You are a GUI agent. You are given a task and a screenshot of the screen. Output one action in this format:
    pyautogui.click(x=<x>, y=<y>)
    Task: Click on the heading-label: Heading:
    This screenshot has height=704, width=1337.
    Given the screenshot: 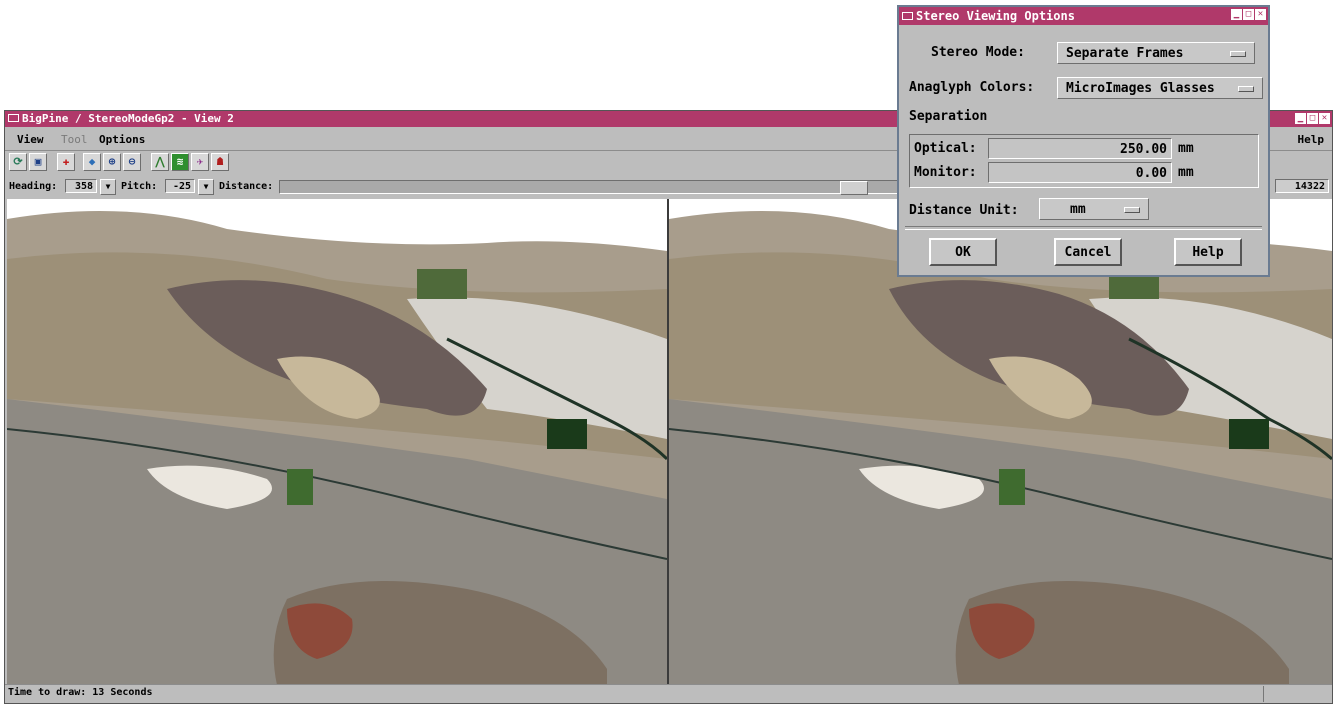 What is the action you would take?
    pyautogui.click(x=33, y=186)
    